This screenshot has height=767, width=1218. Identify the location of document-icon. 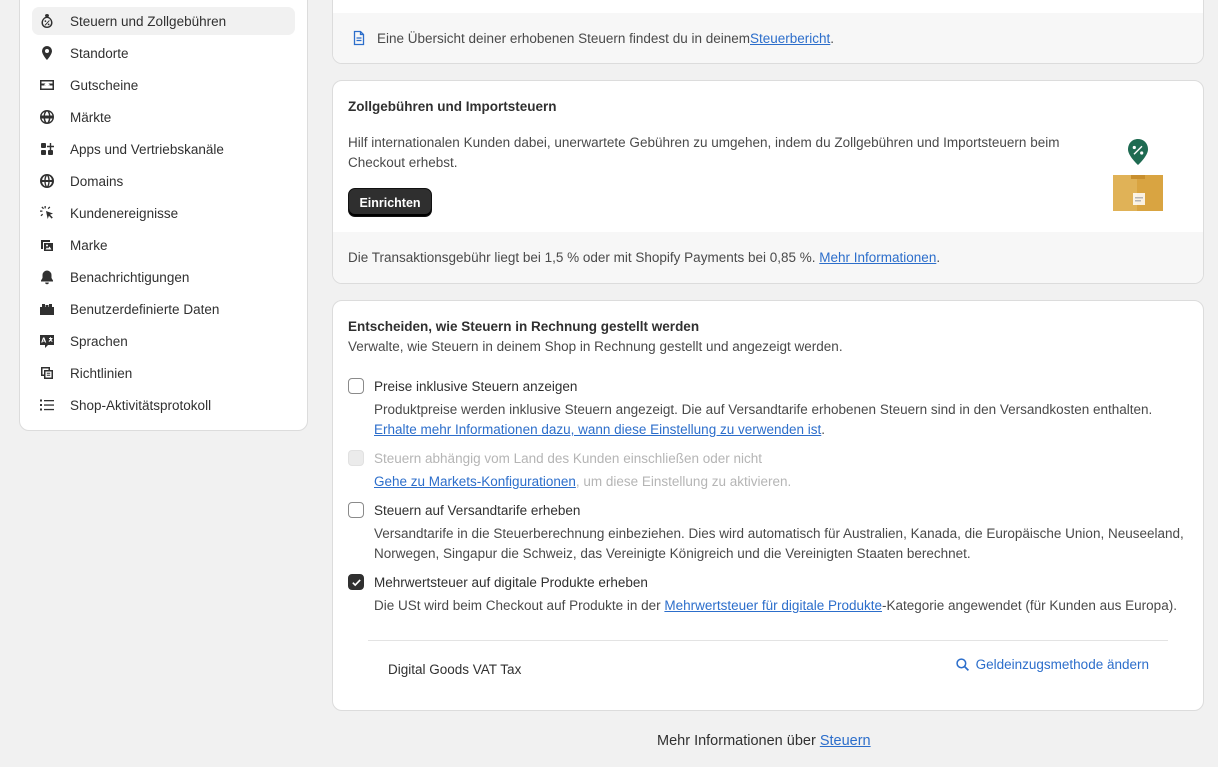
(359, 38).